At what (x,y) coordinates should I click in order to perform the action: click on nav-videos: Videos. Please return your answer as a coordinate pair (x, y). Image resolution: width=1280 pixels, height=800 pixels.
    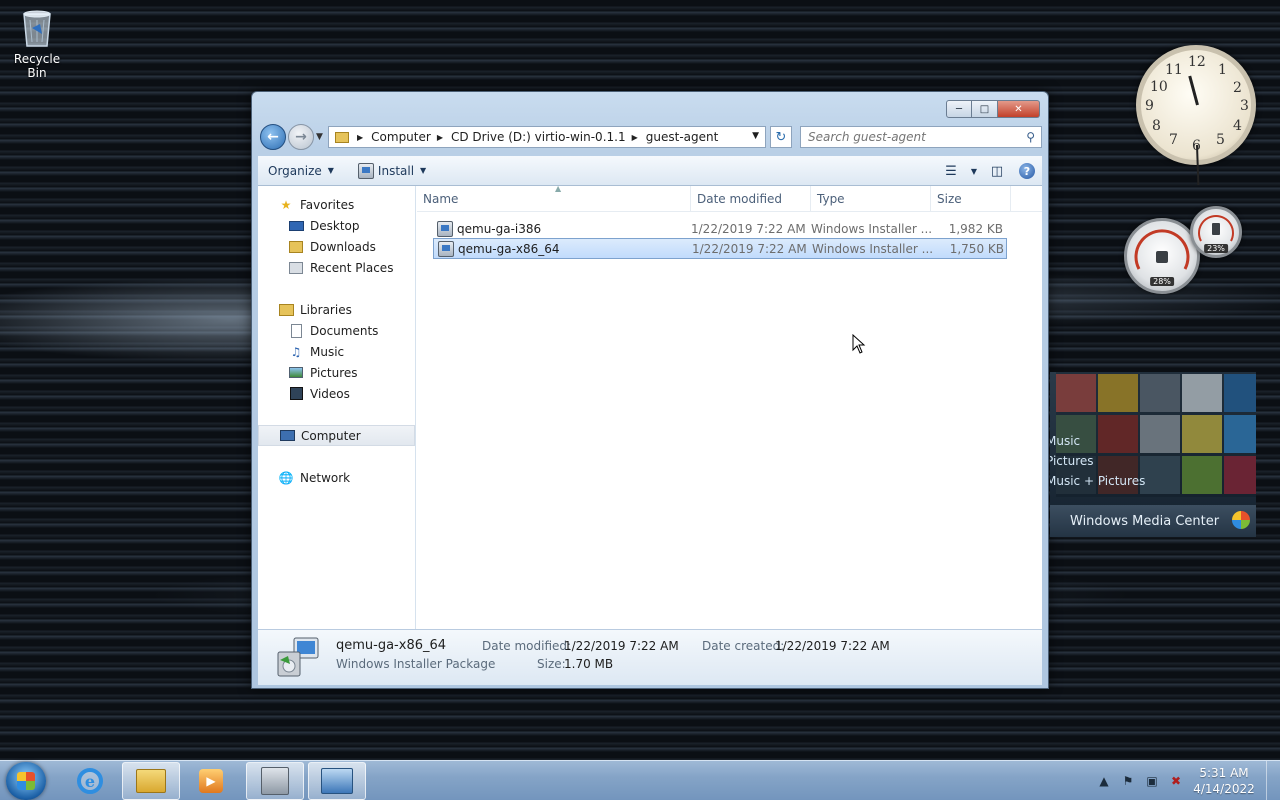
    Looking at the image, I should click on (336, 393).